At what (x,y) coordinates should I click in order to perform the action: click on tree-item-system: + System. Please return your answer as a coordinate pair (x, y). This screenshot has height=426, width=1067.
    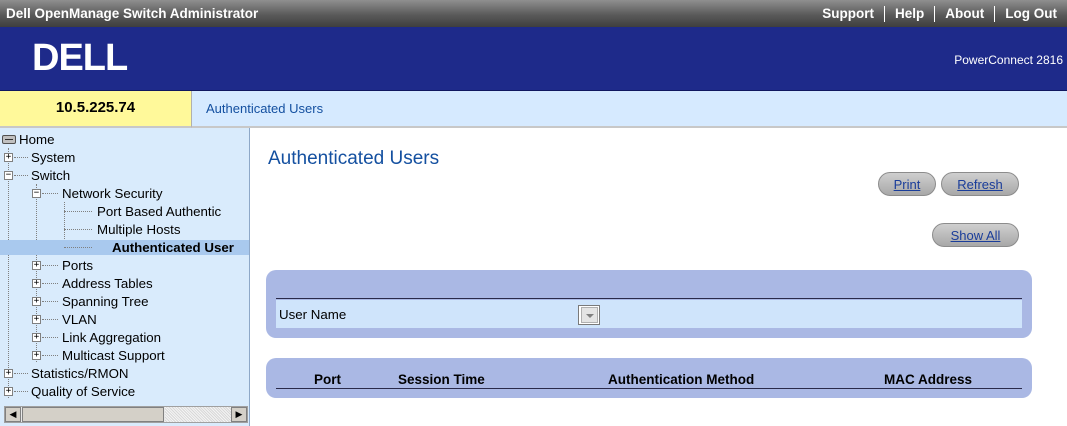
    Looking at the image, I should click on (124, 157).